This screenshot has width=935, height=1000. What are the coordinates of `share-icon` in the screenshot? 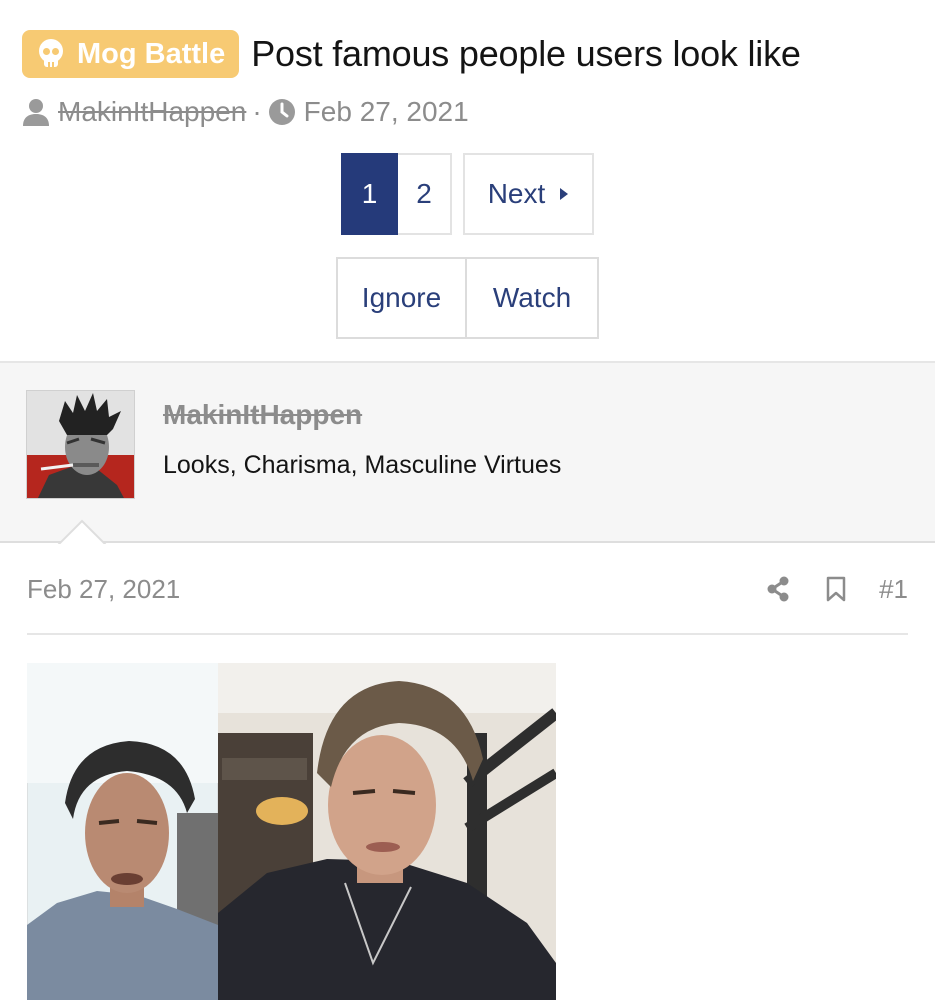 It's located at (778, 589).